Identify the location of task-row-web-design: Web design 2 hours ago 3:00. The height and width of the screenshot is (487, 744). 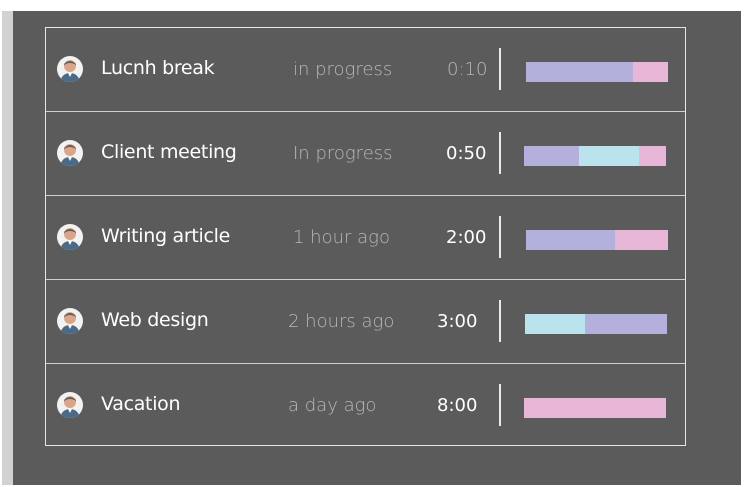
(365, 322).